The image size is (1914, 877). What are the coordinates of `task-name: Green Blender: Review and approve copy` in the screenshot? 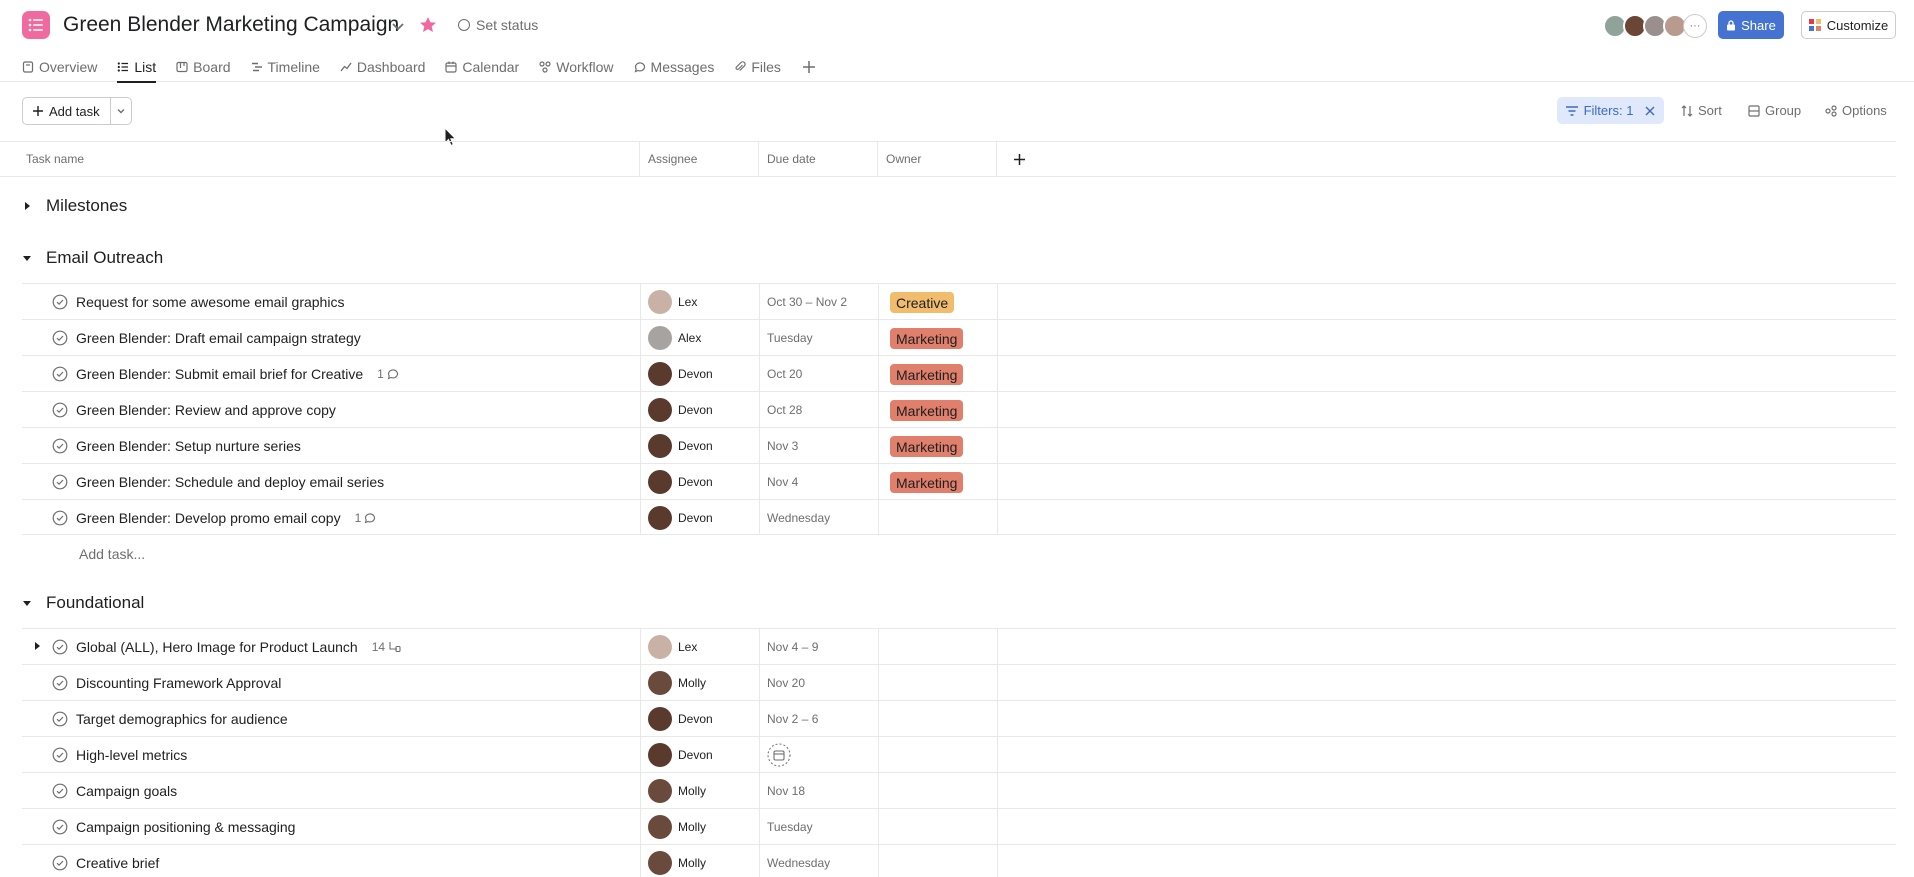 It's located at (206, 410).